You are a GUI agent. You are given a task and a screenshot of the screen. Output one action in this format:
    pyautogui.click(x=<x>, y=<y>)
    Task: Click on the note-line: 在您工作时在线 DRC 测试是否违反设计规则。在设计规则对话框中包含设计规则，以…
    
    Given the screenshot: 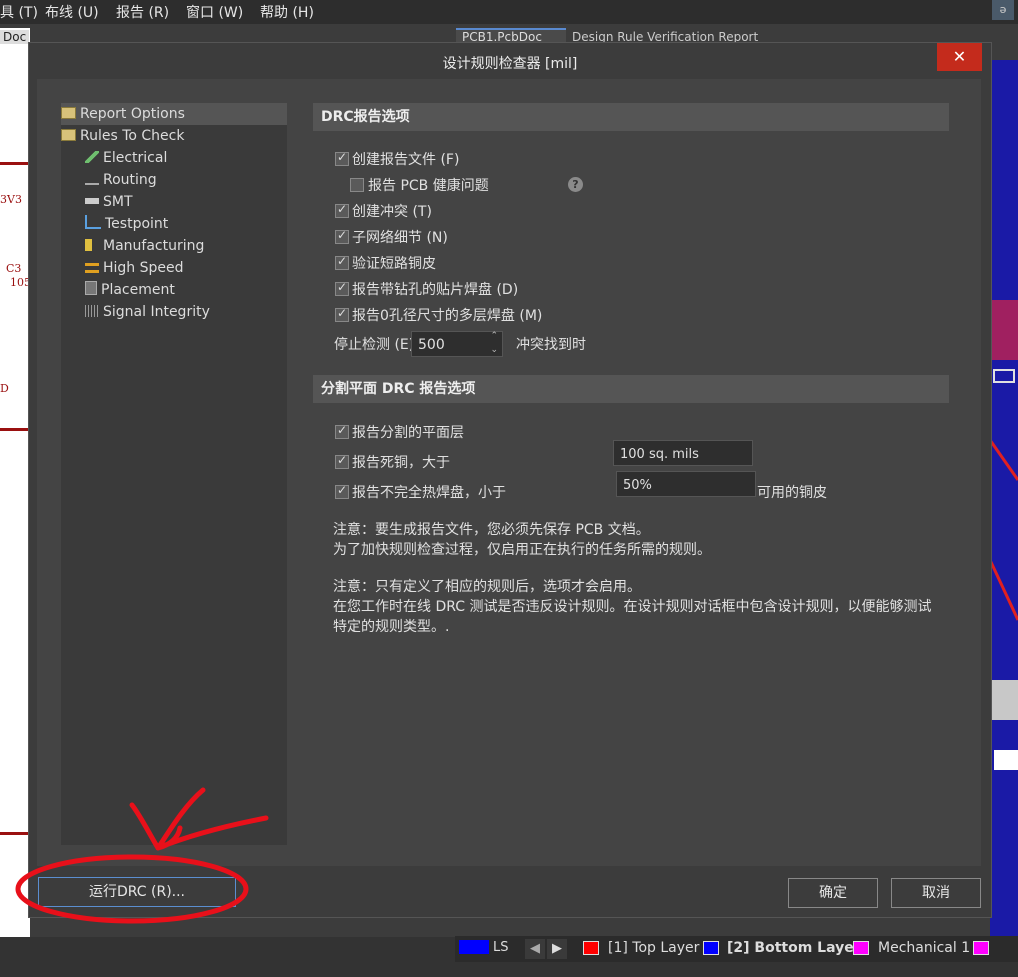 What is the action you would take?
    pyautogui.click(x=632, y=607)
    